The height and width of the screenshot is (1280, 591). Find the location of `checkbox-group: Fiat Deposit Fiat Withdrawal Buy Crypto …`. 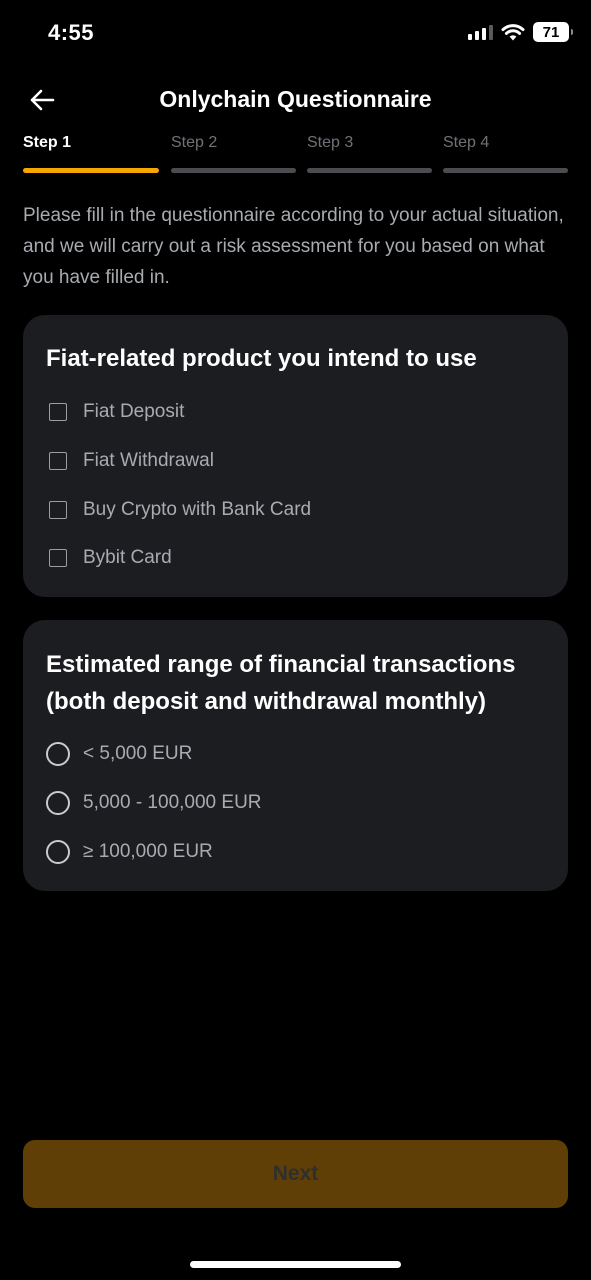

checkbox-group: Fiat Deposit Fiat Withdrawal Buy Crypto … is located at coordinates (295, 485).